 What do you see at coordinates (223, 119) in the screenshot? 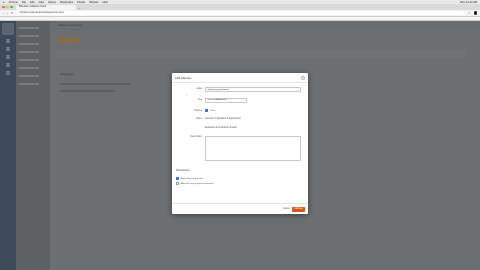
I see `notes-value: Used by CI pipeline for deployment` at bounding box center [223, 119].